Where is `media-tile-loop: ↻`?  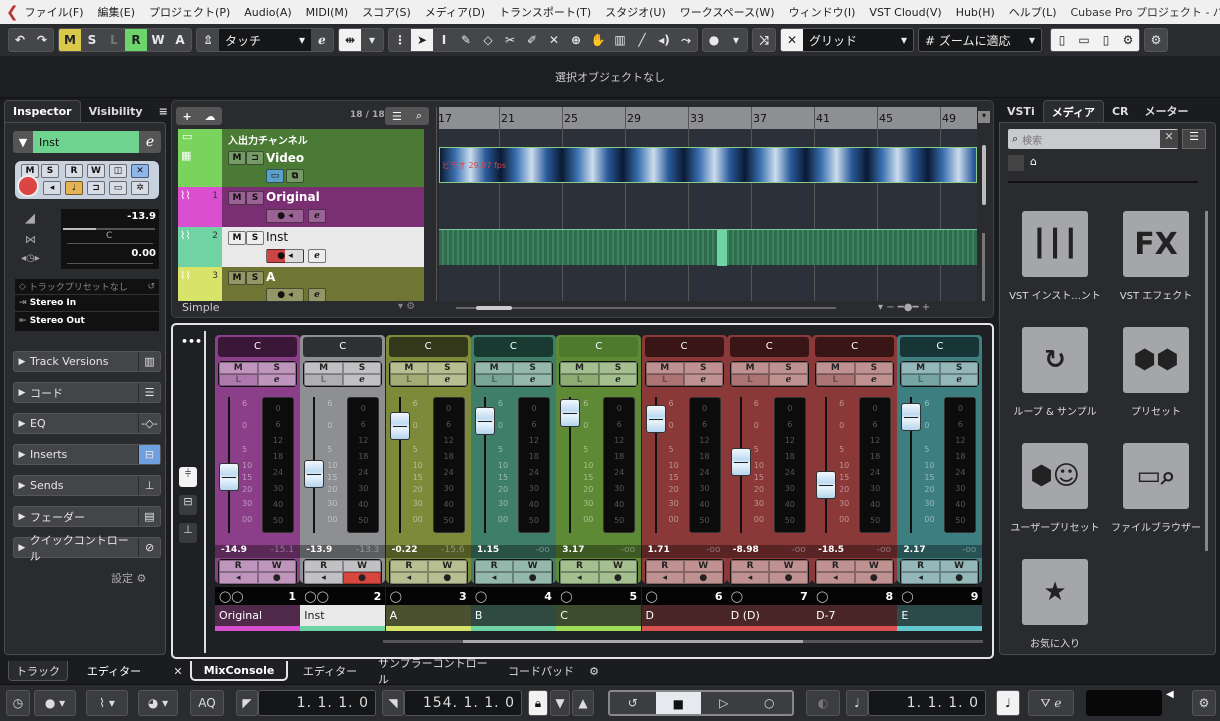
media-tile-loop: ↻ is located at coordinates (1055, 360).